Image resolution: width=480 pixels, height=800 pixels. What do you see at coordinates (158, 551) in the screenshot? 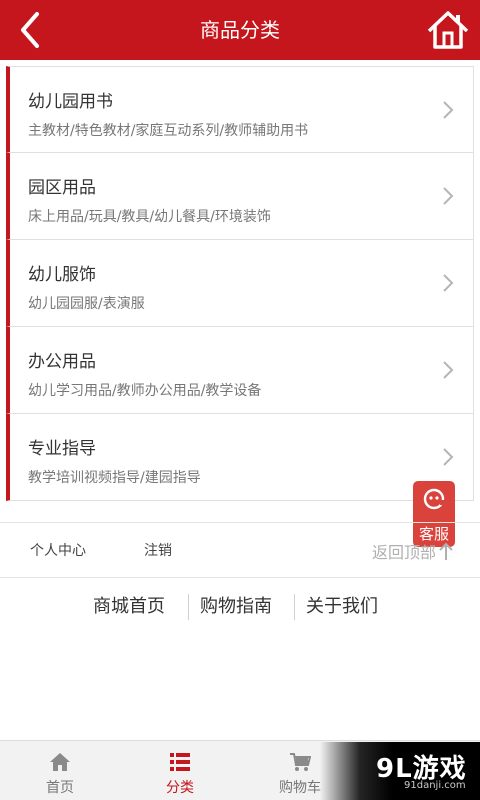
I see `logout-link: 注销` at bounding box center [158, 551].